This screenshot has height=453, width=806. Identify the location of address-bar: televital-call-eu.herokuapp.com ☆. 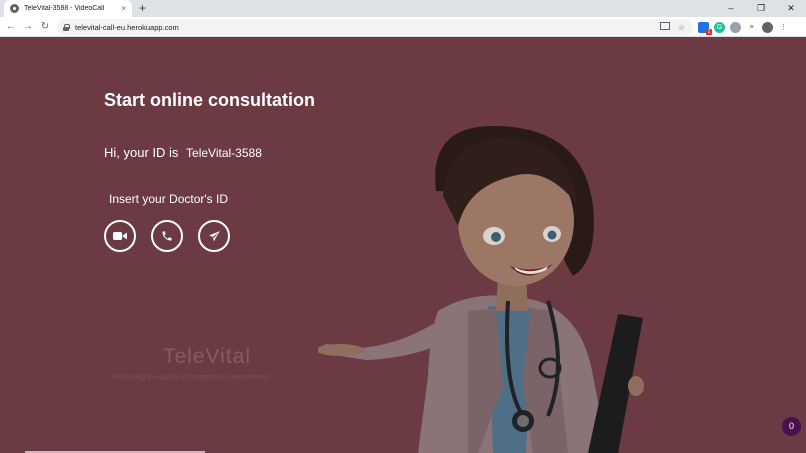
(375, 27).